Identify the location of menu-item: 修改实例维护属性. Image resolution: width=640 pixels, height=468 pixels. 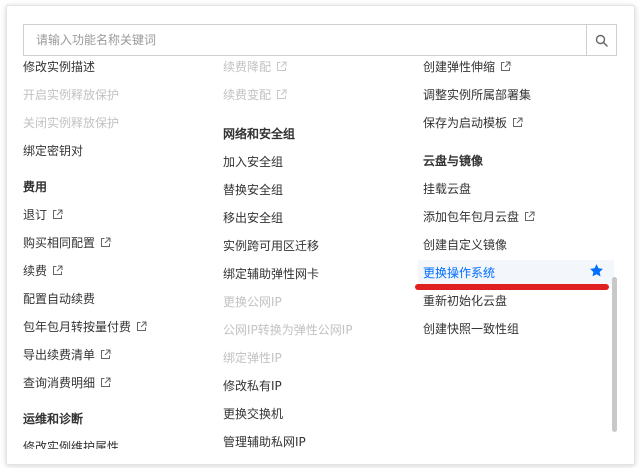
(71, 443).